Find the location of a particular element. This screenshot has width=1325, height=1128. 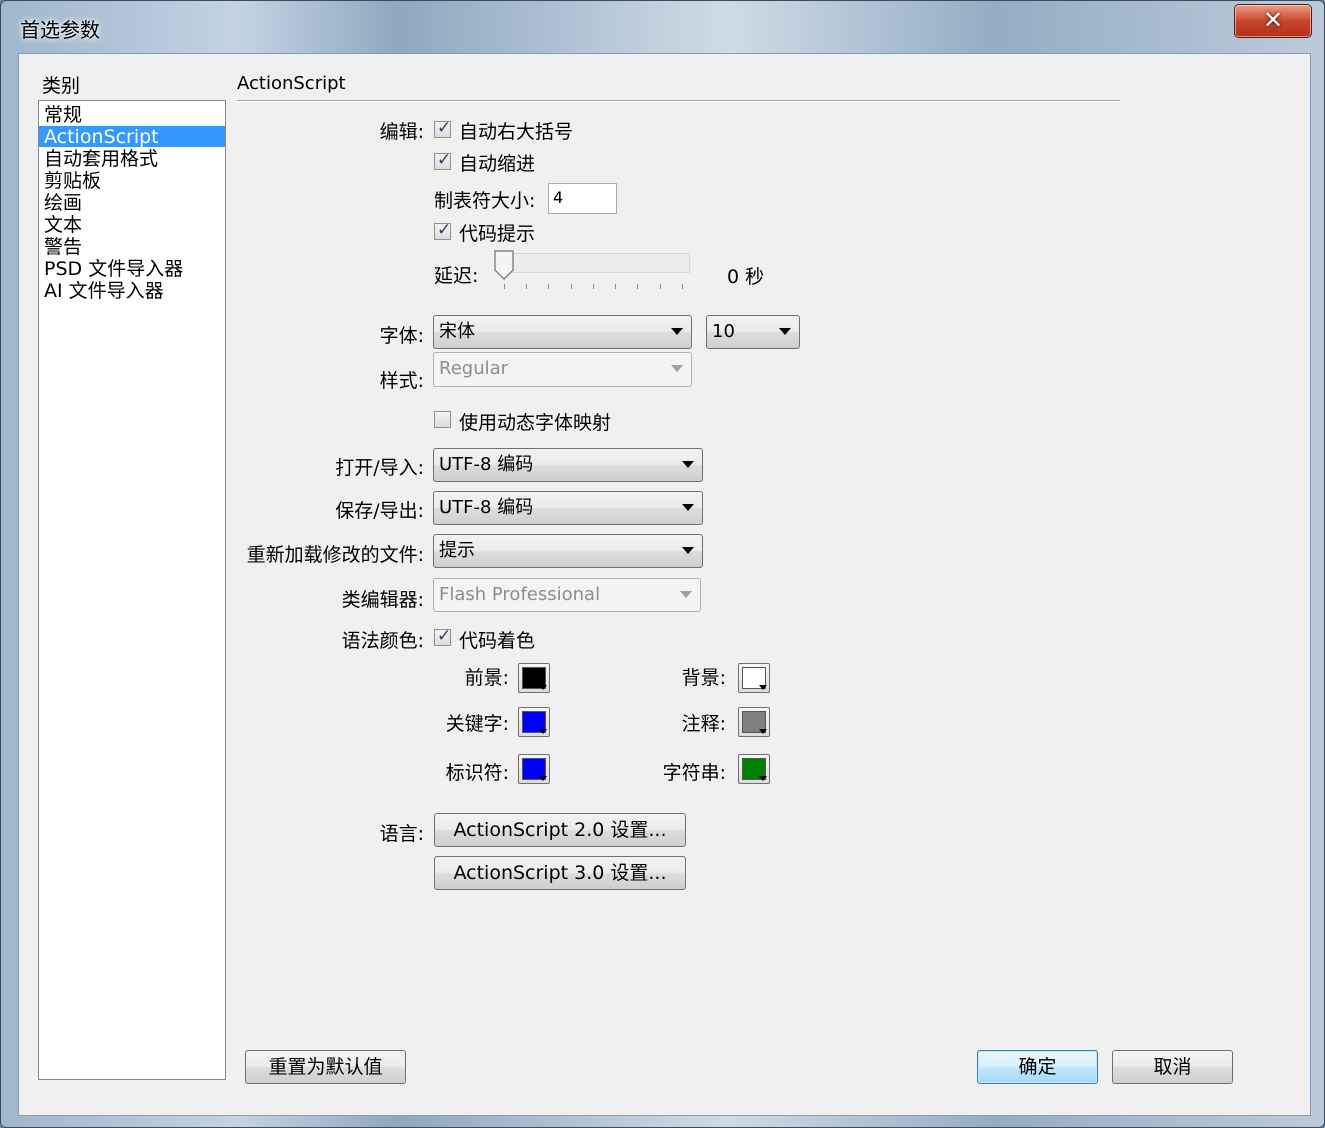

category-item-ai-importer: AI 文件导入器 is located at coordinates (132, 291).